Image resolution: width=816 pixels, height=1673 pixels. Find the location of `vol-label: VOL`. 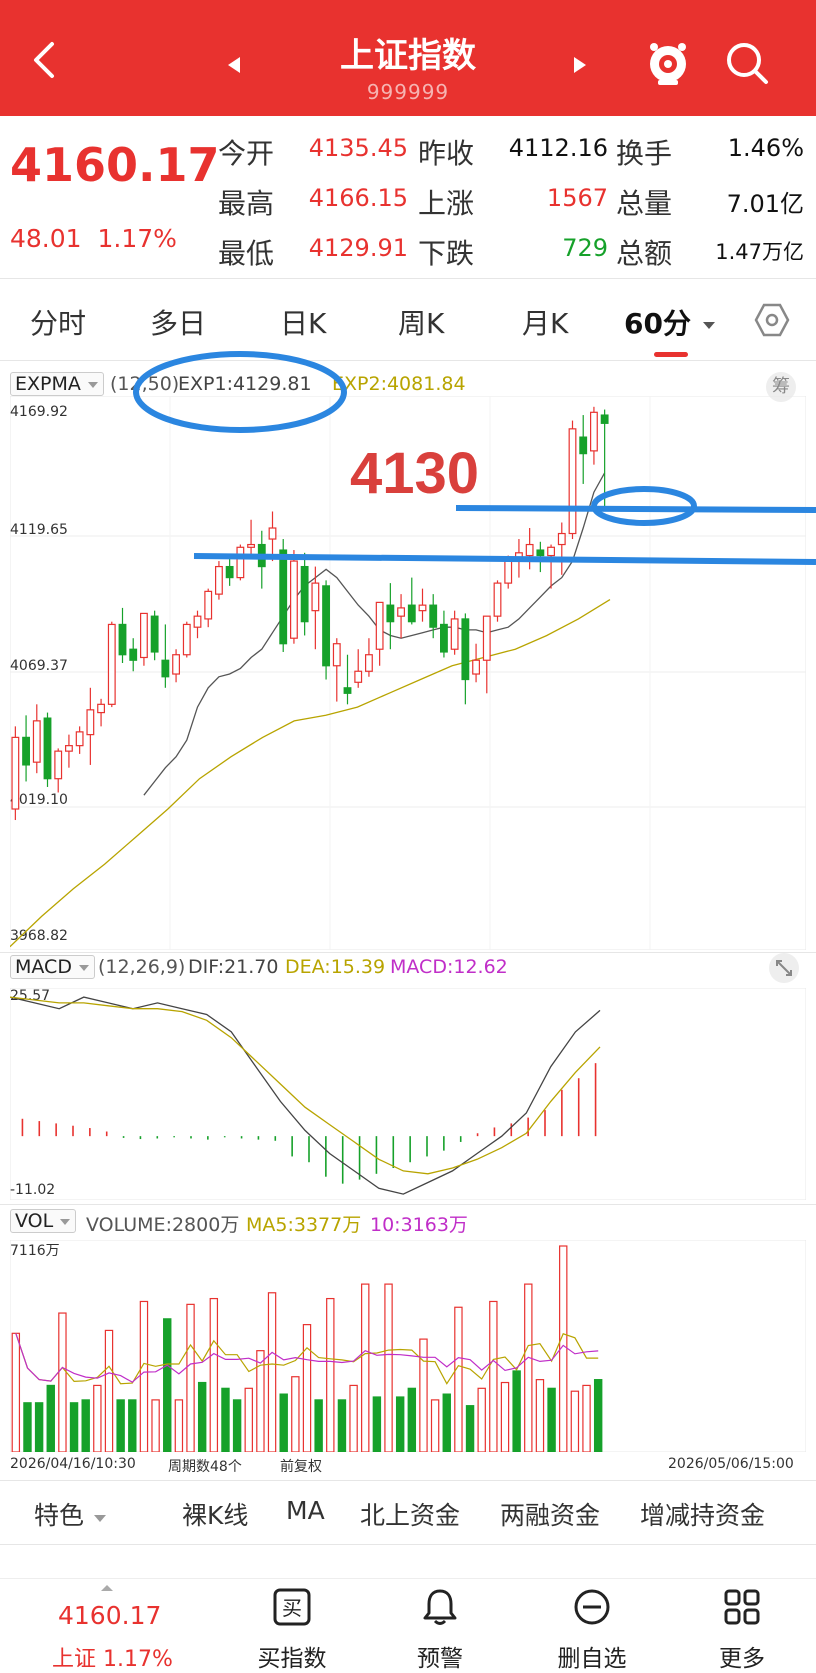

vol-label: VOL is located at coordinates (34, 1221).